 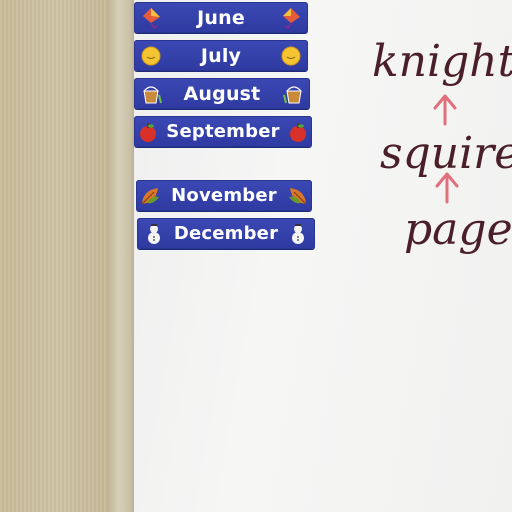 I want to click on month-card-september: September, so click(x=223, y=131).